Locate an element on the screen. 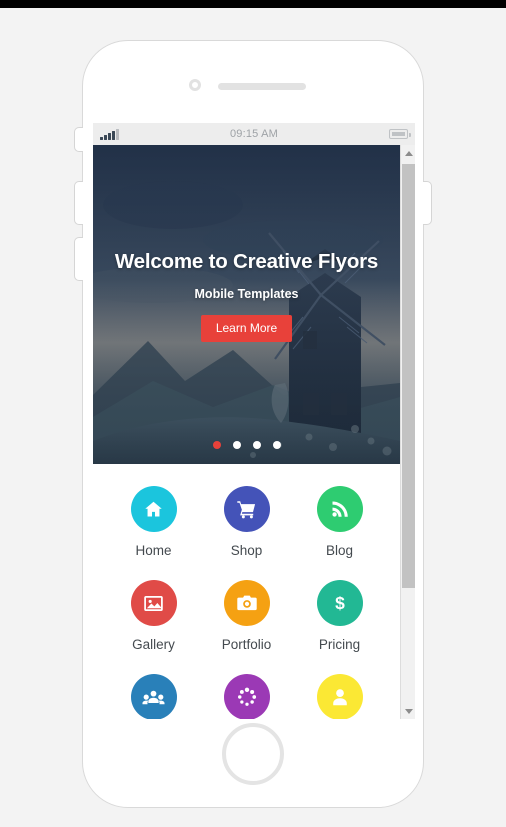 Image resolution: width=506 pixels, height=827 pixels. grid-item-gallery: Gallery is located at coordinates (153, 616).